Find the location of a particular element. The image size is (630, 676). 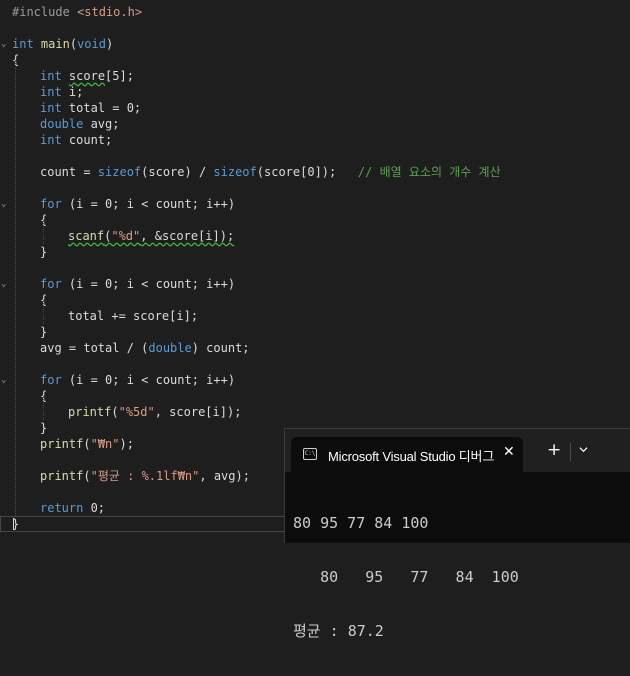

terminal-tab: C:\ Microsoft Visual Studio 디버그 ✕ is located at coordinates (407, 454).